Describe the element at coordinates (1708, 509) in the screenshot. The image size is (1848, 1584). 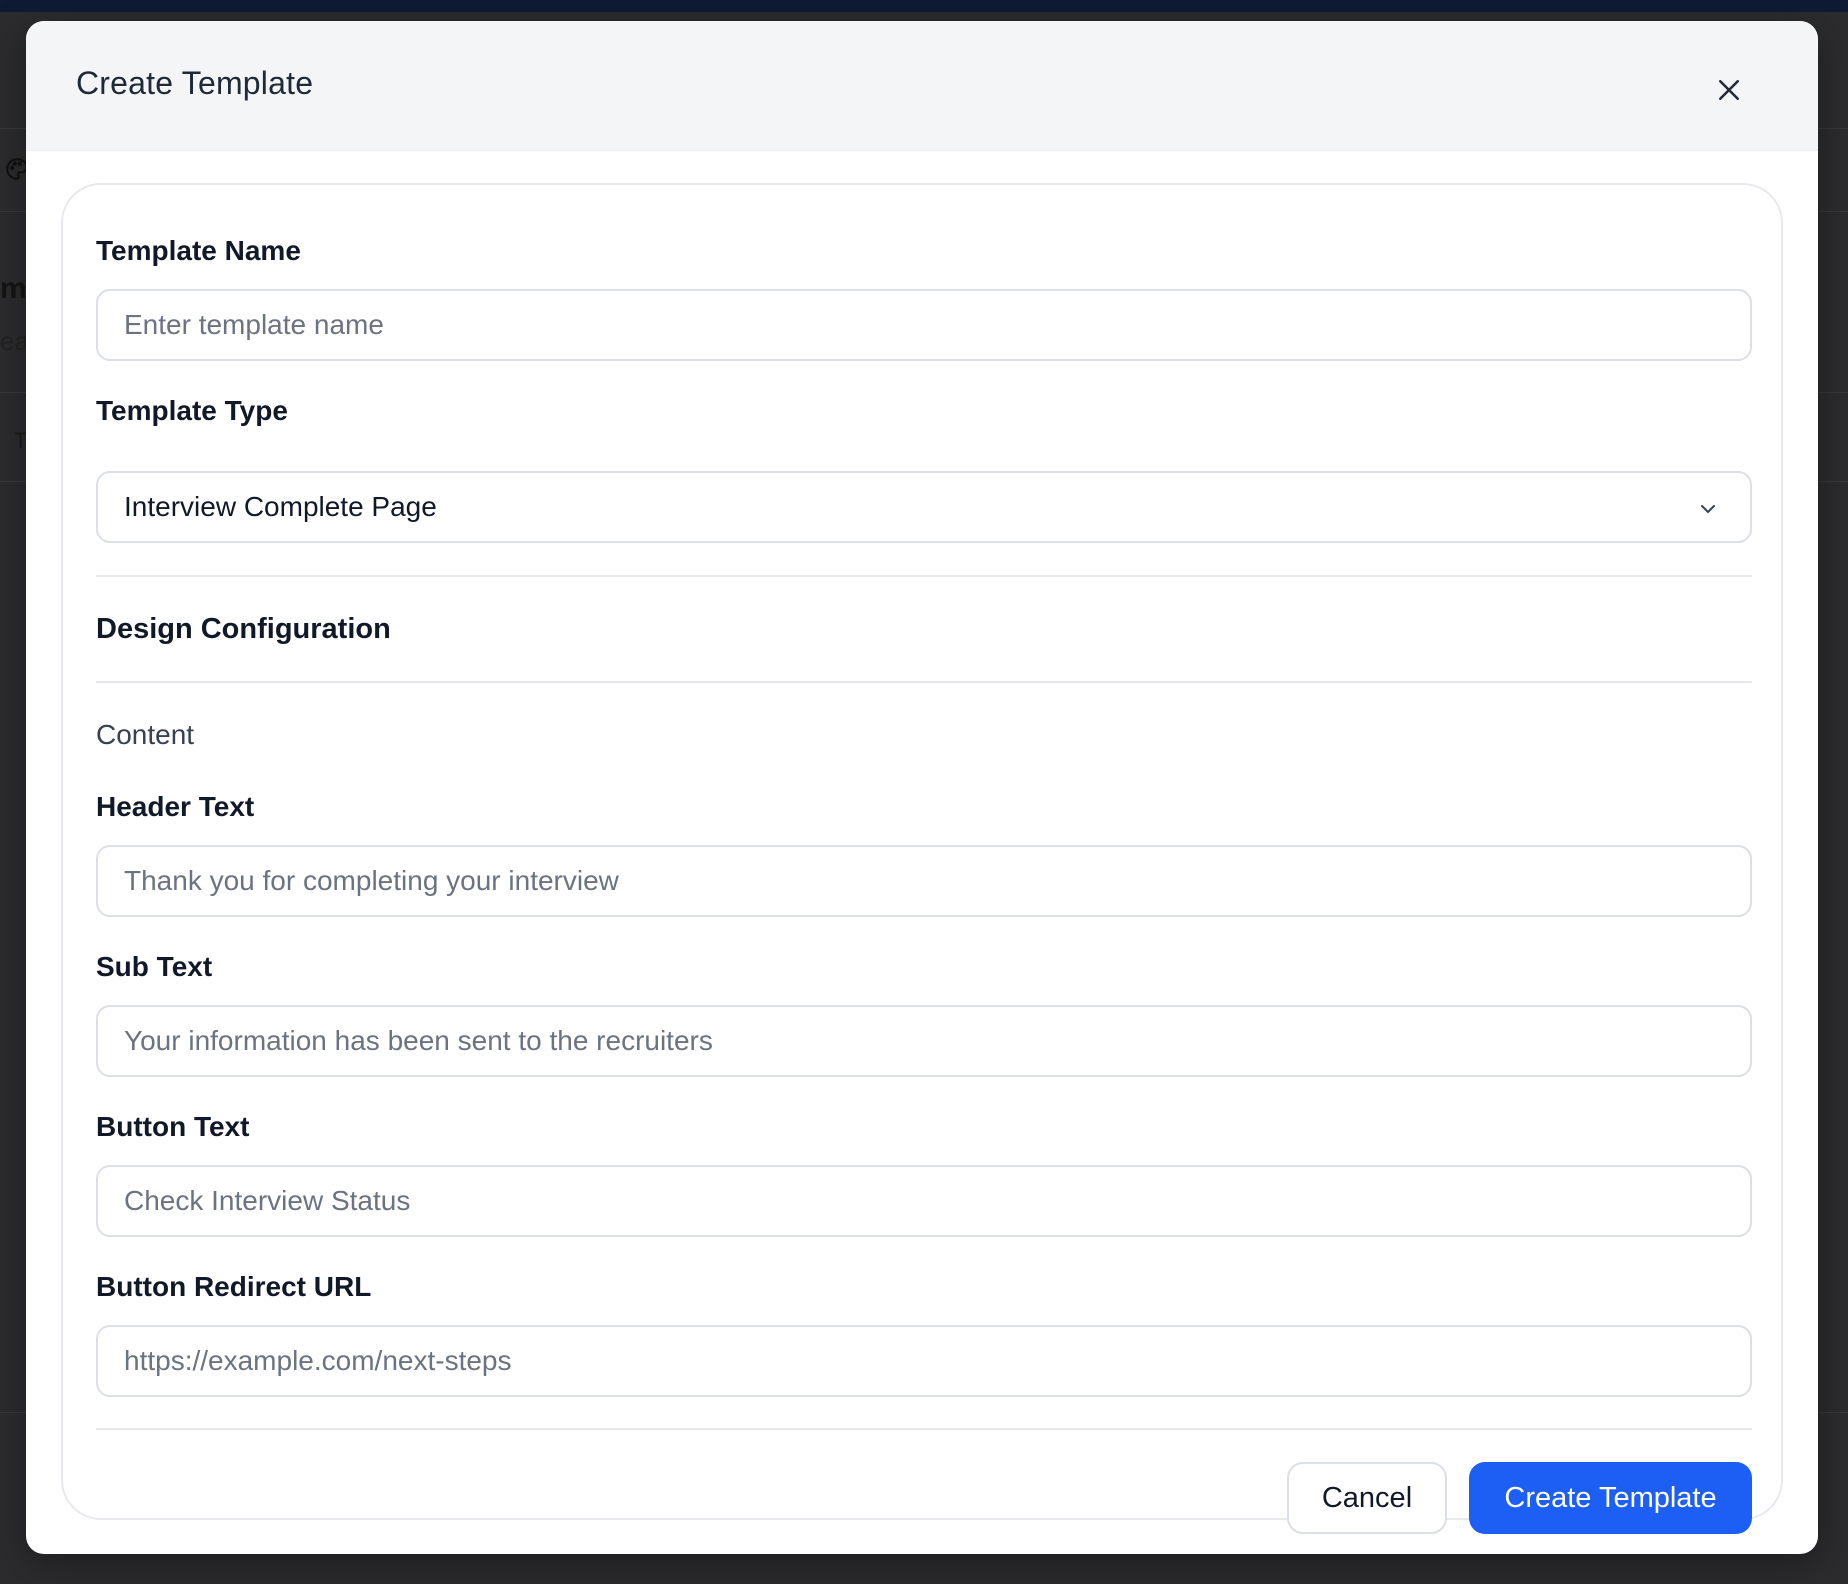
I see `chevron-down-icon` at that location.